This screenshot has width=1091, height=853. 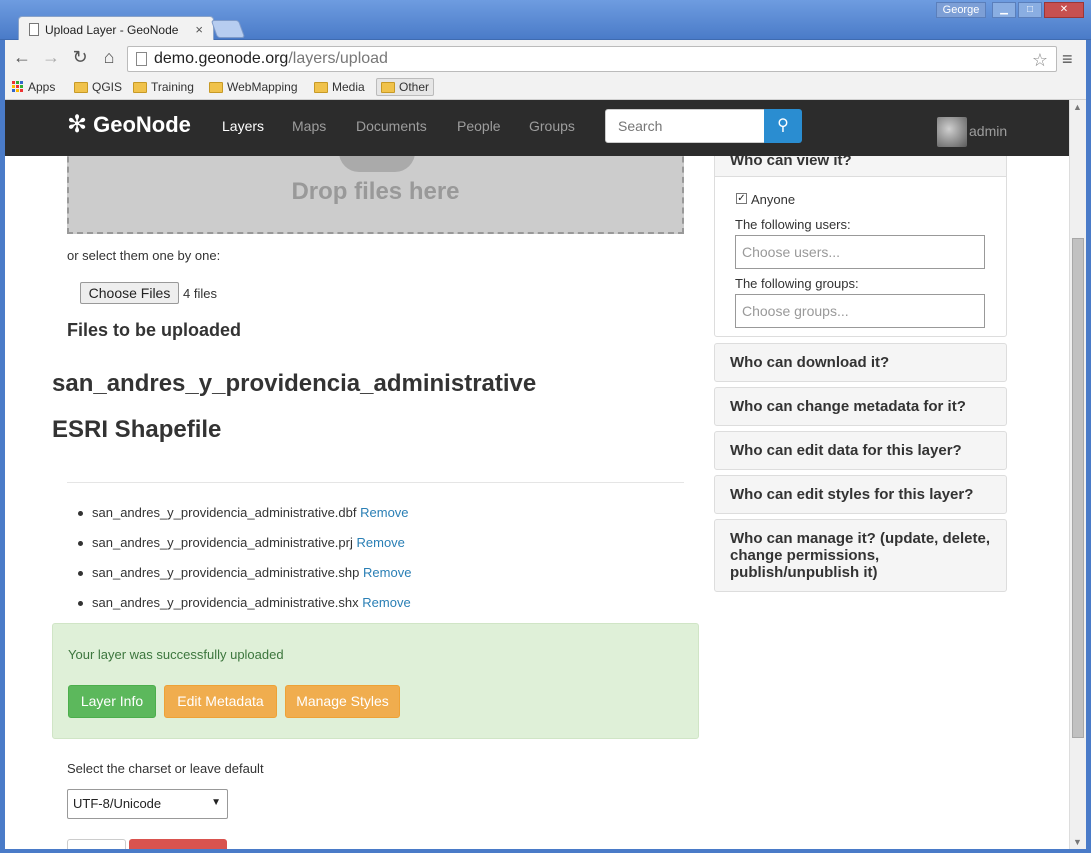 What do you see at coordinates (294, 383) in the screenshot?
I see `layer-name: san_andres_y_providencia_administrative` at bounding box center [294, 383].